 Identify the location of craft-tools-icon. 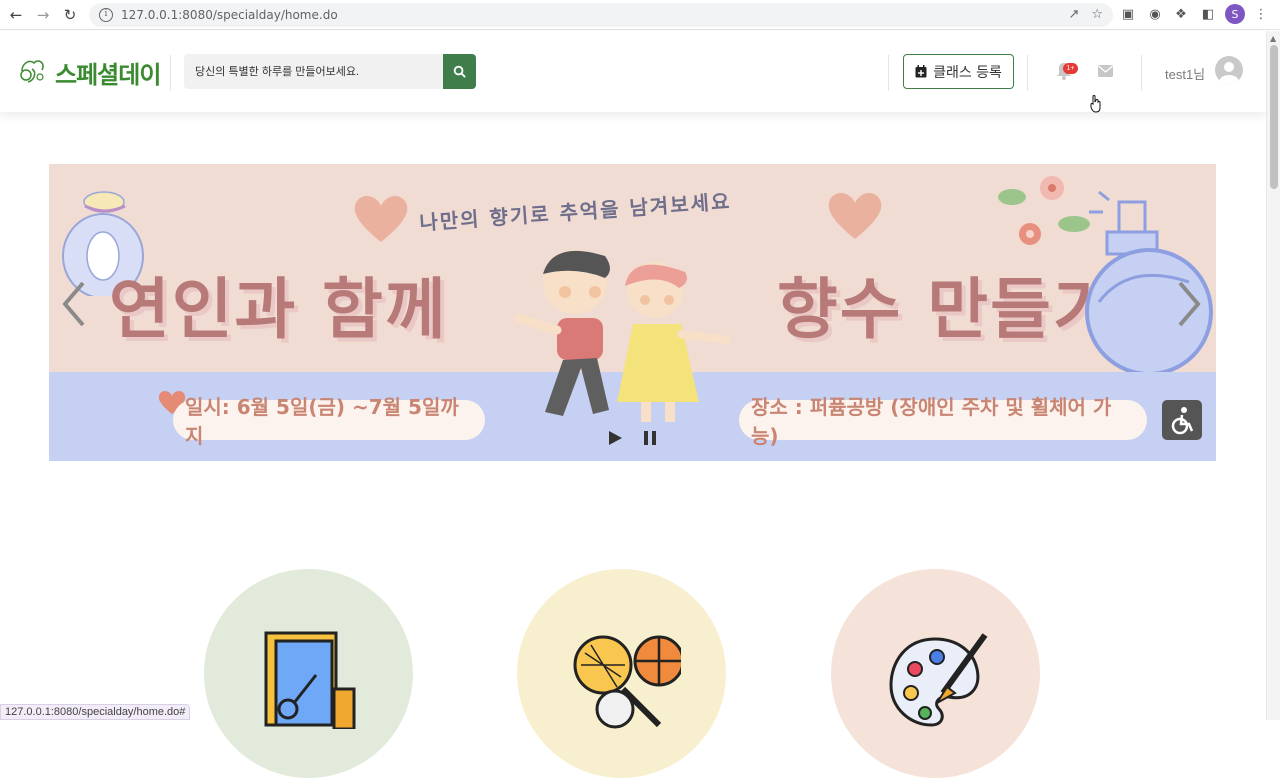
(310, 680).